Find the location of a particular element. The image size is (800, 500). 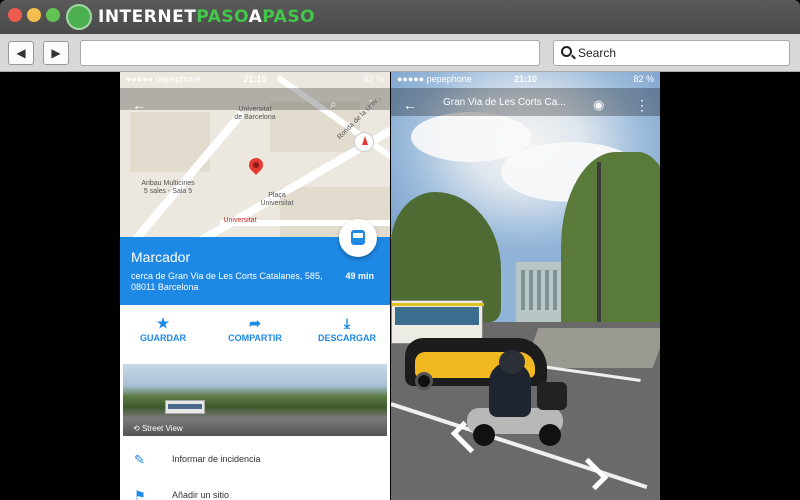

star-icon: ★ is located at coordinates (163, 323).